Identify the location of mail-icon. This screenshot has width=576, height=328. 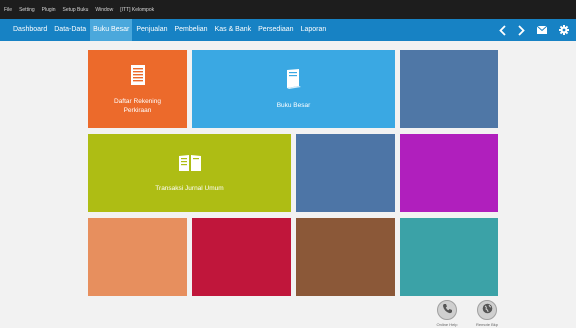
(542, 30).